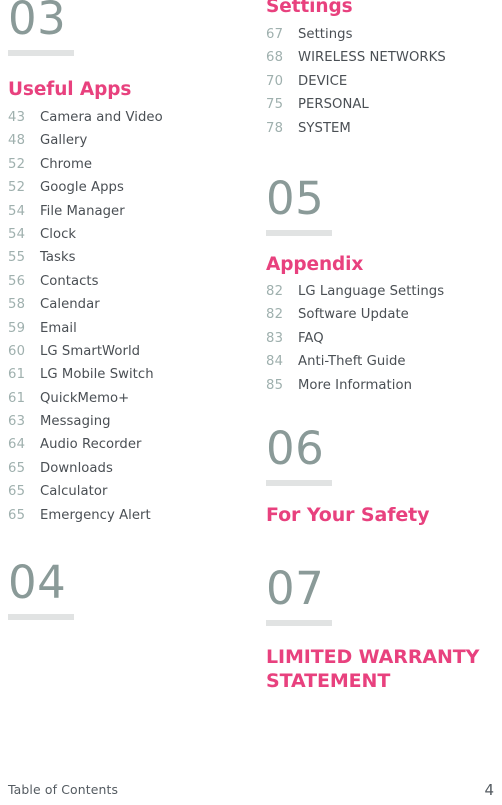  Describe the element at coordinates (328, 681) in the screenshot. I see `limited-warranty-line-2: STATEMENT` at that location.